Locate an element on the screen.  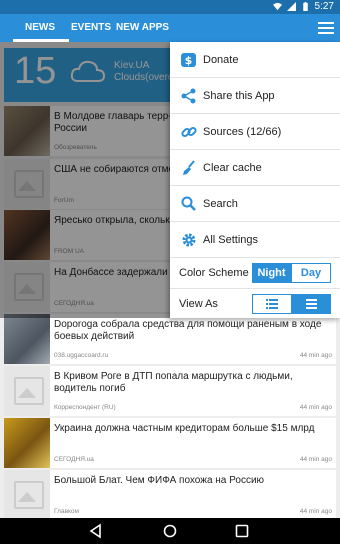
view-as-label: View As is located at coordinates (198, 304).